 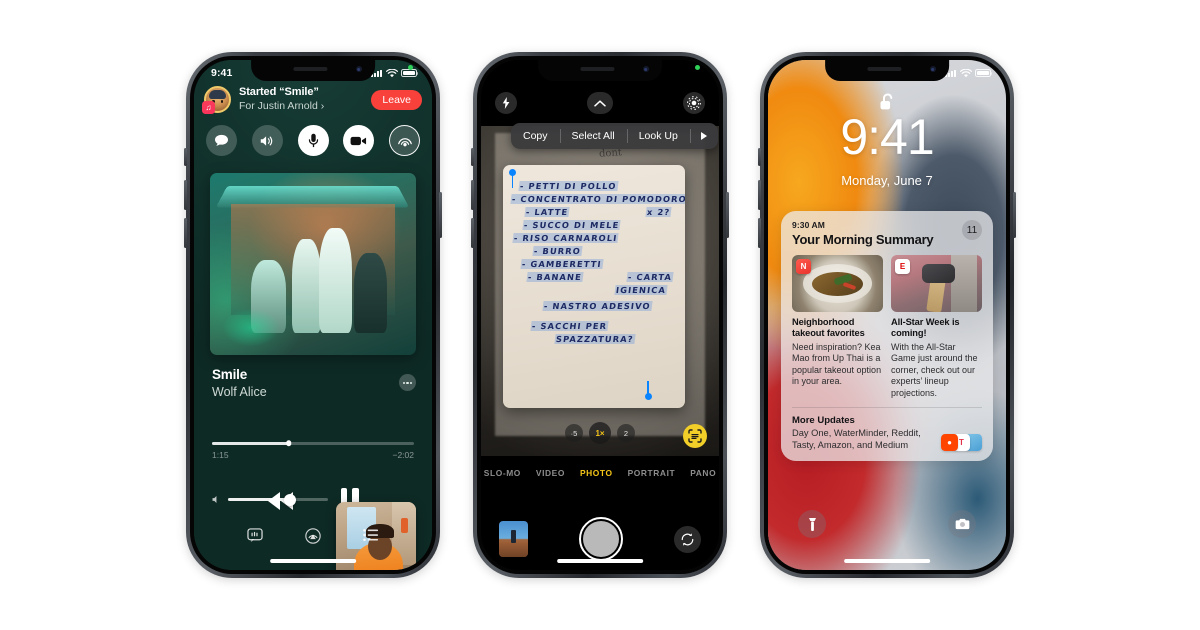 What do you see at coordinates (596, 473) in the screenshot?
I see `mode-photo: PHOTO` at bounding box center [596, 473].